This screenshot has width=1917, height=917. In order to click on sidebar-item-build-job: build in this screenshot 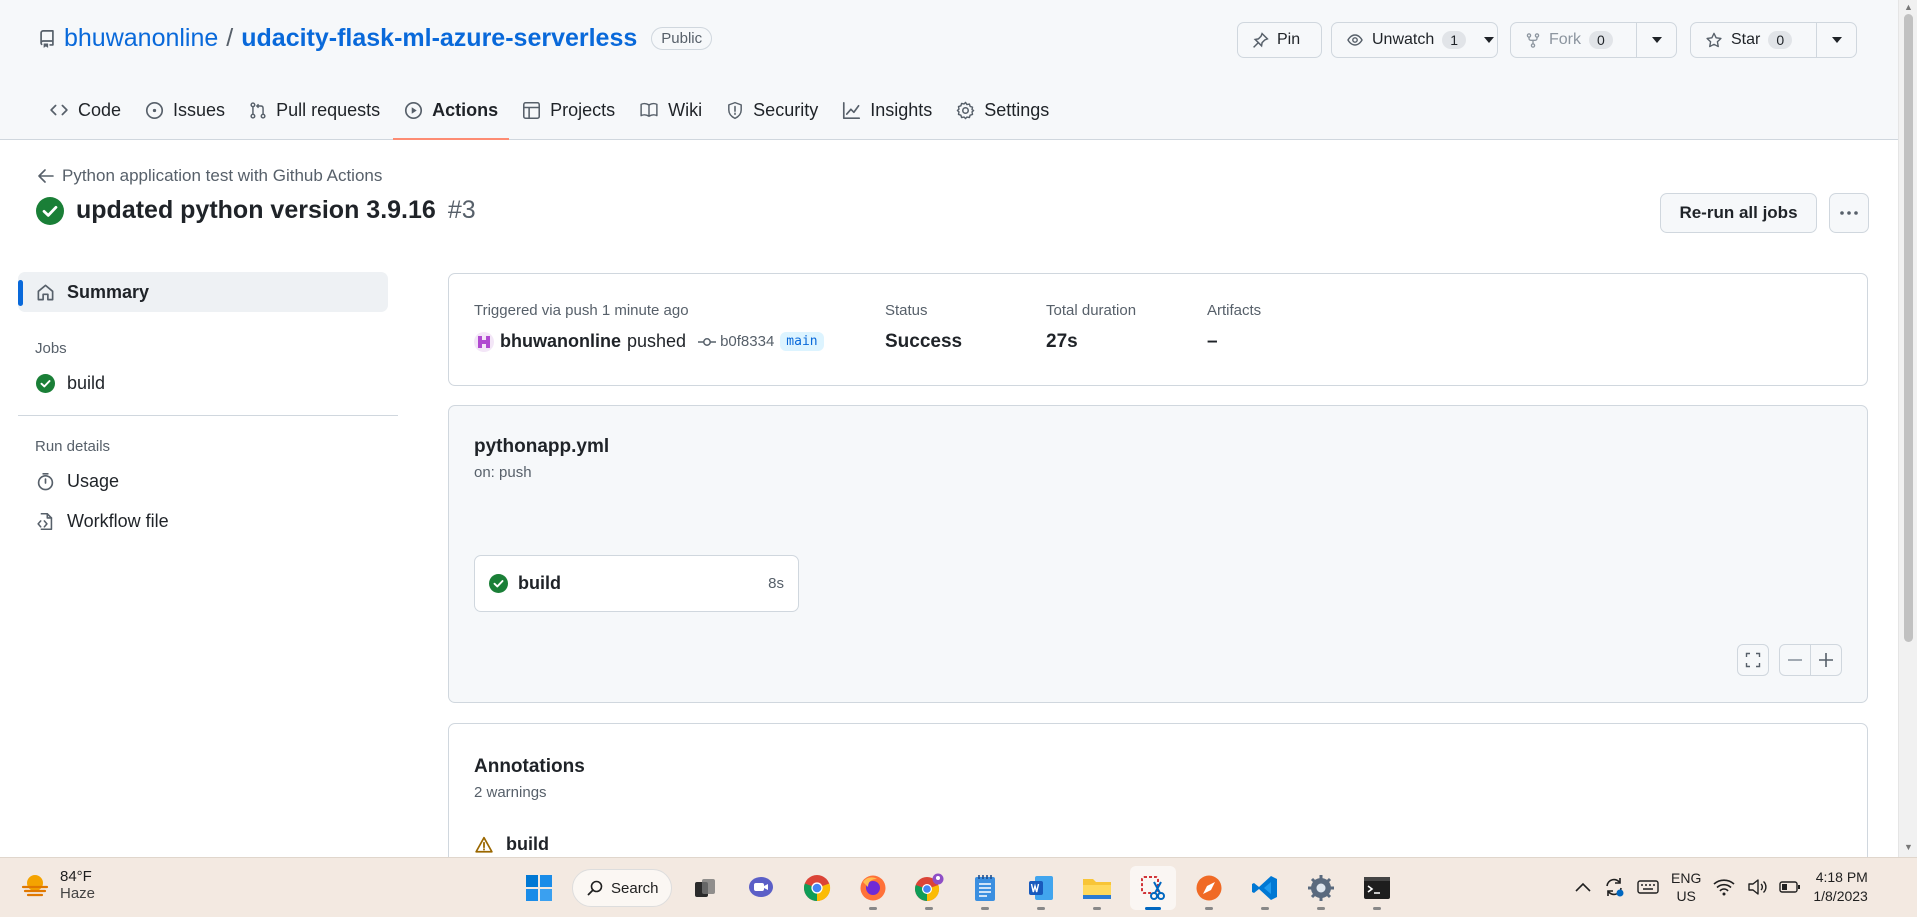, I will do `click(203, 383)`.